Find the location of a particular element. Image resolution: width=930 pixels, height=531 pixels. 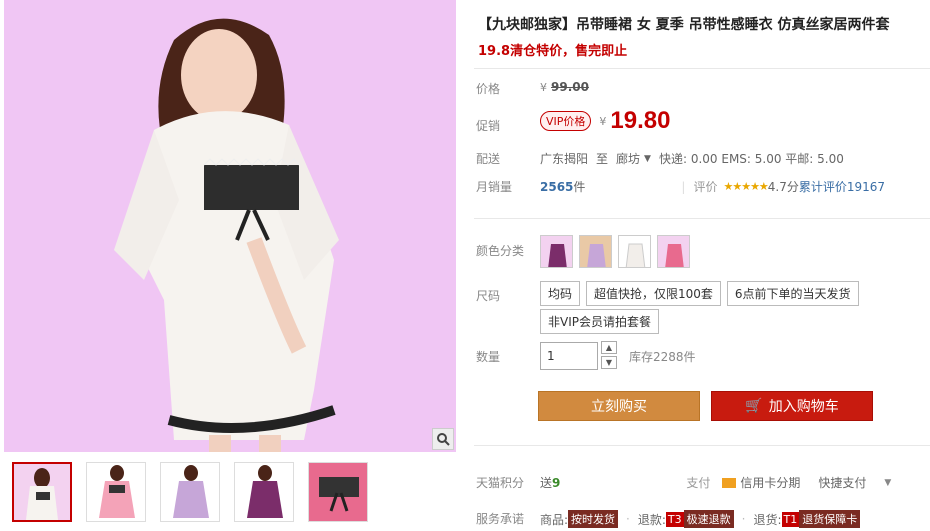

points-label: 天猫积分 is located at coordinates (500, 483).